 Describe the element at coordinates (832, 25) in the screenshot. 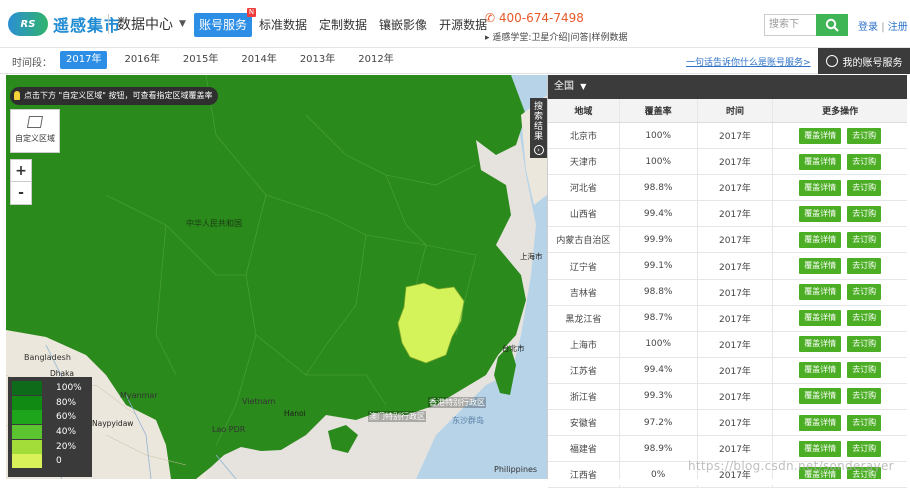

I see `search-button` at that location.